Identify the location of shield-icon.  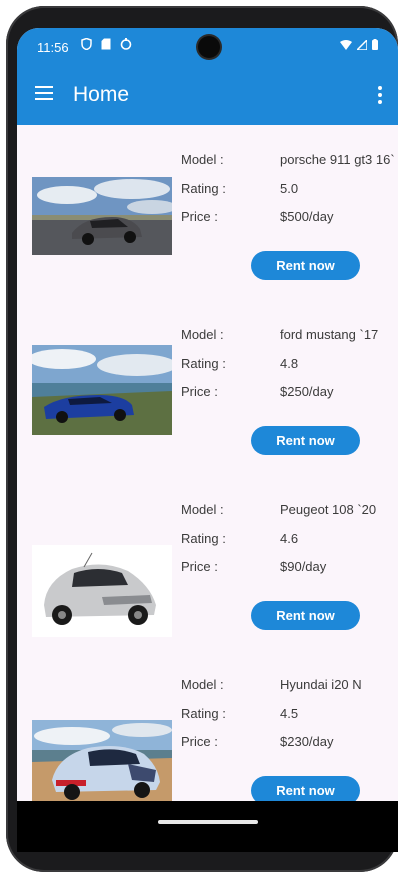
(86, 44).